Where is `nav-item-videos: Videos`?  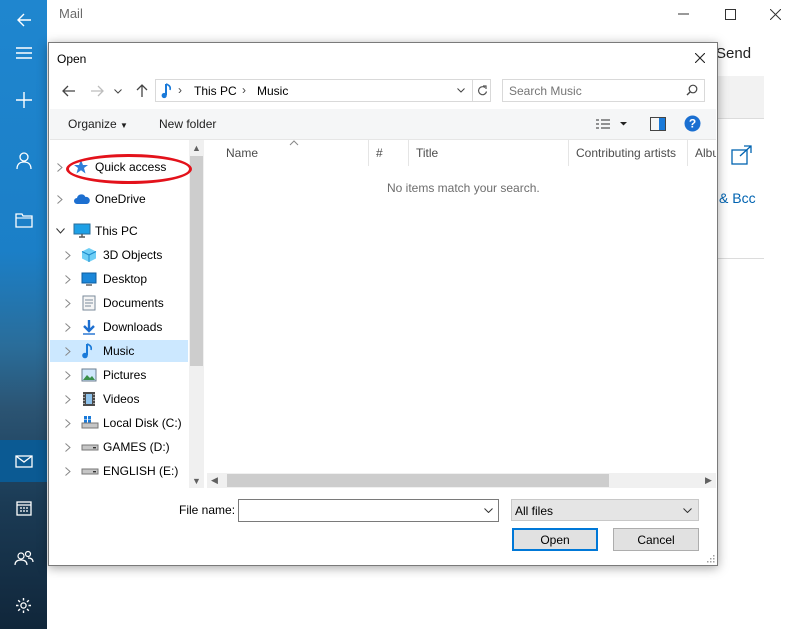
nav-item-videos: Videos is located at coordinates (119, 399).